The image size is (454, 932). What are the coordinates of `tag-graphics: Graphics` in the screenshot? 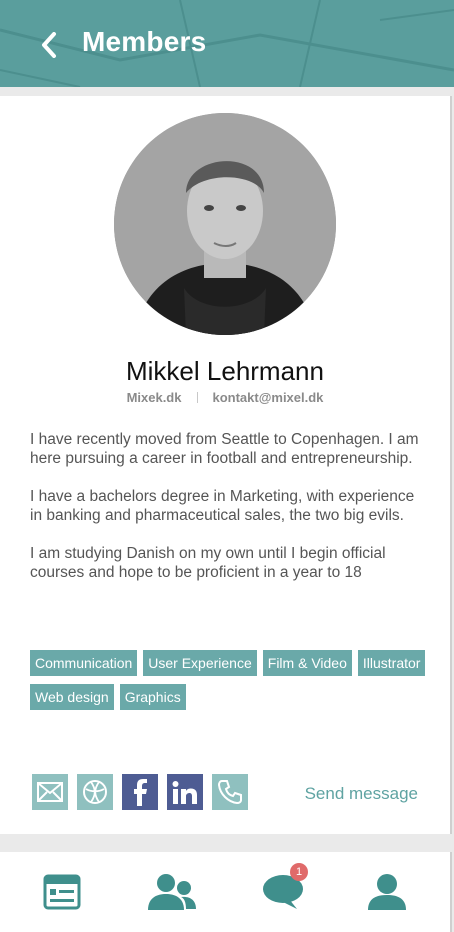 It's located at (152, 697).